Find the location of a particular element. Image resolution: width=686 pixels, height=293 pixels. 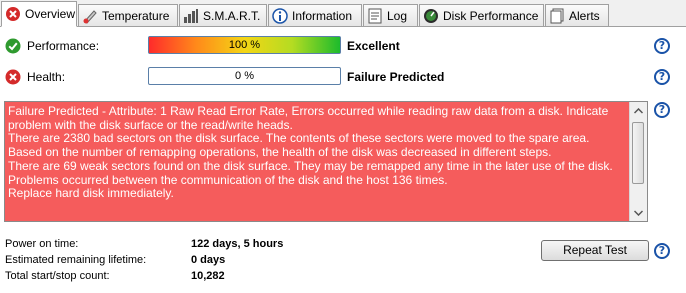

performance-value: Excellent is located at coordinates (373, 46).